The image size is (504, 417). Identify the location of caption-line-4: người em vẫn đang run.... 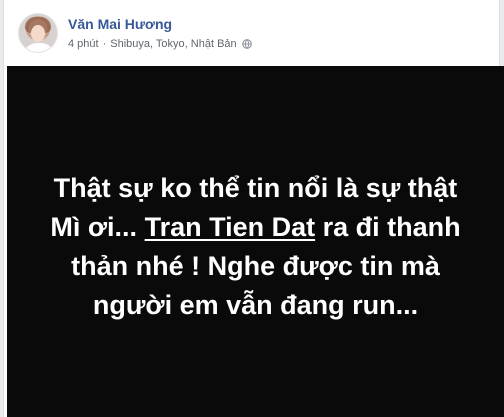
(255, 305).